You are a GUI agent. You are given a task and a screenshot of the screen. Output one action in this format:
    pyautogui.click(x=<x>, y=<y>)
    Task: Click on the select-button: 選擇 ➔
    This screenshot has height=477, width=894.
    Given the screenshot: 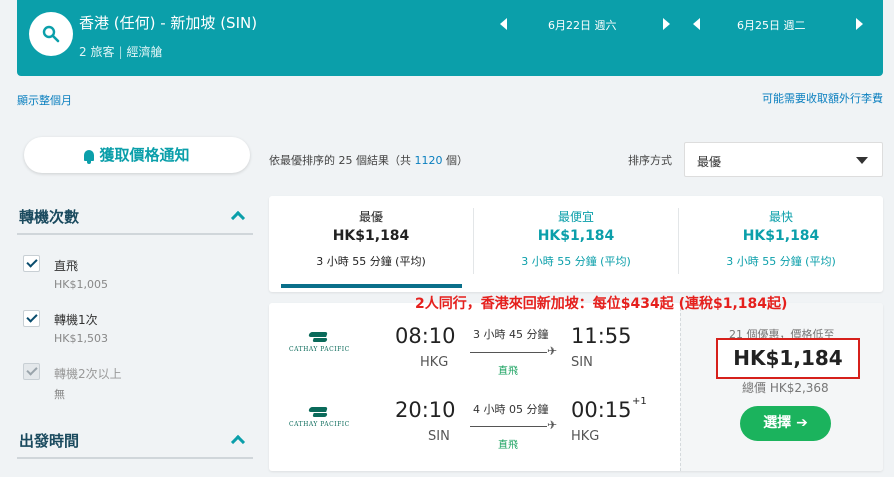 What is the action you would take?
    pyautogui.click(x=785, y=423)
    